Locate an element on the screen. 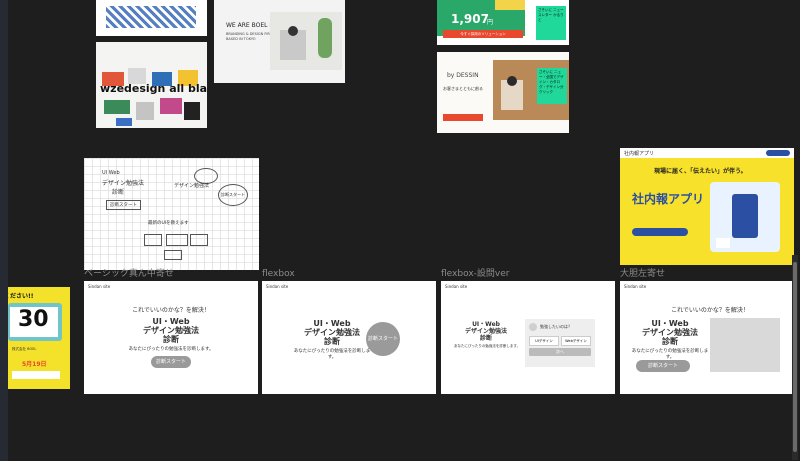  green-ad-price-unit: 円 is located at coordinates (490, 22).